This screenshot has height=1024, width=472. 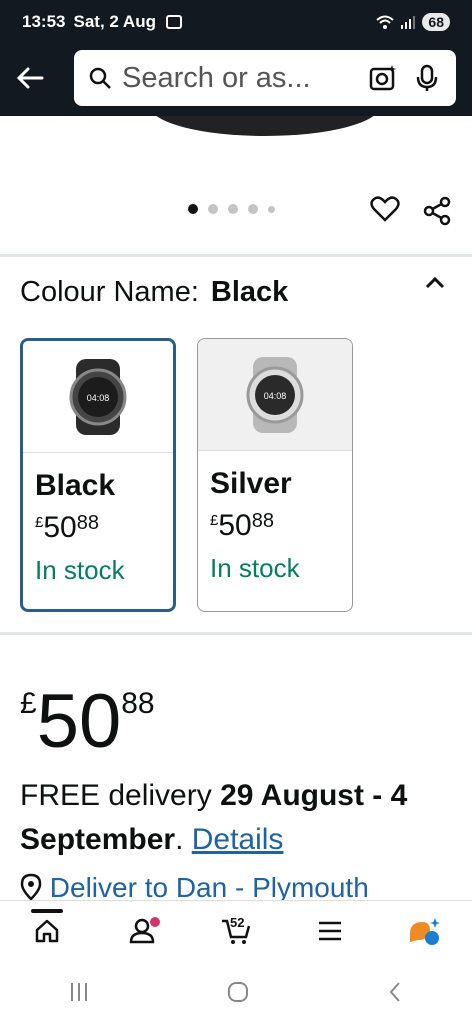 I want to click on carousel-indicator, so click(x=231, y=209).